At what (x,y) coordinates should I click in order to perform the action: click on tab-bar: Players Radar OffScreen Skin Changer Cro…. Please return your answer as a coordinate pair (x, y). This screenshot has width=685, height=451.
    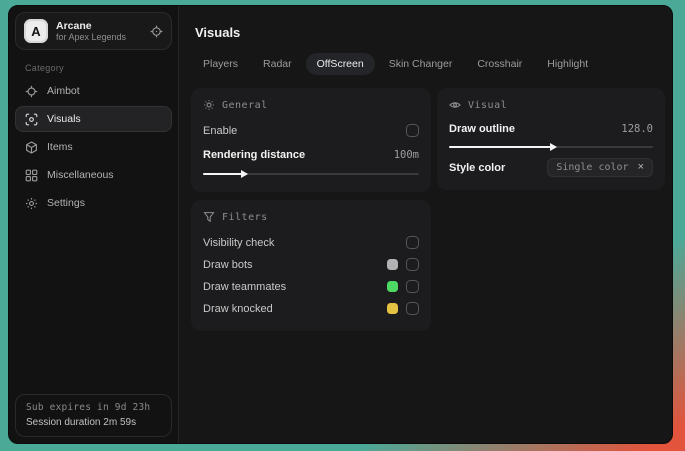
    Looking at the image, I should click on (429, 64).